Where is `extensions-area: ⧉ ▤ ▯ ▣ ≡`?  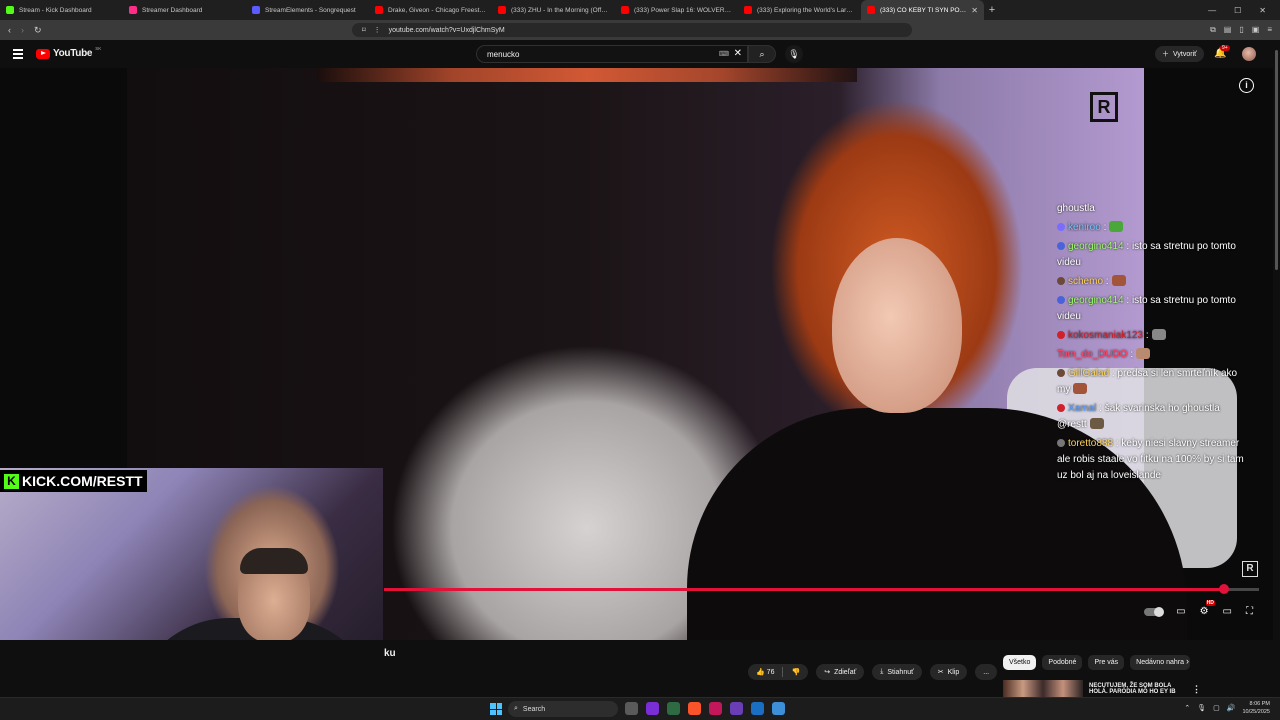
extensions-area: ⧉ ▤ ▯ ▣ ≡ is located at coordinates (1241, 30).